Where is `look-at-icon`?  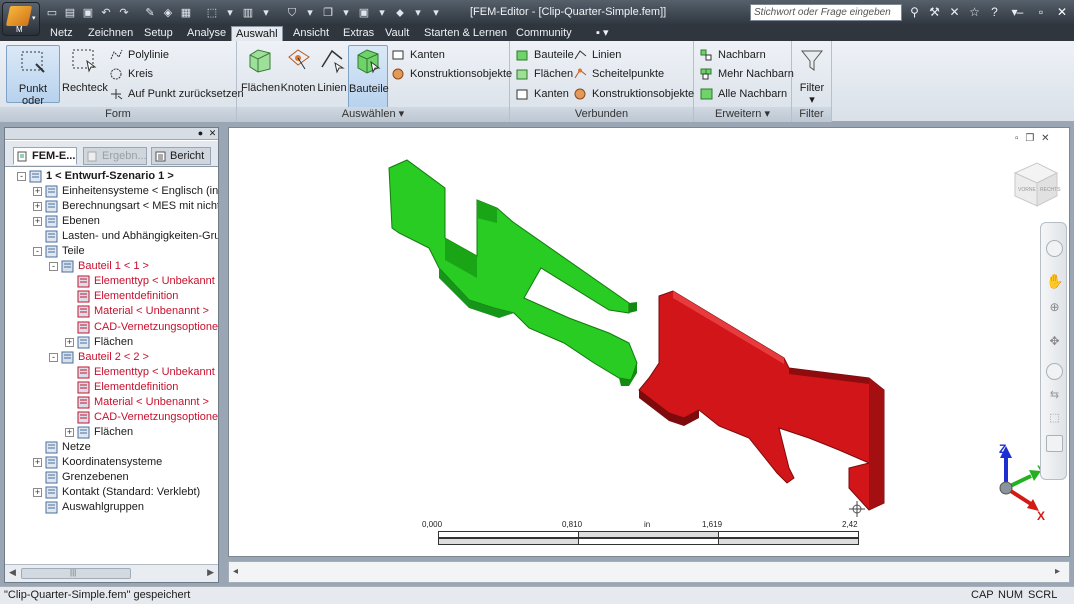 look-at-icon is located at coordinates (1054, 371).